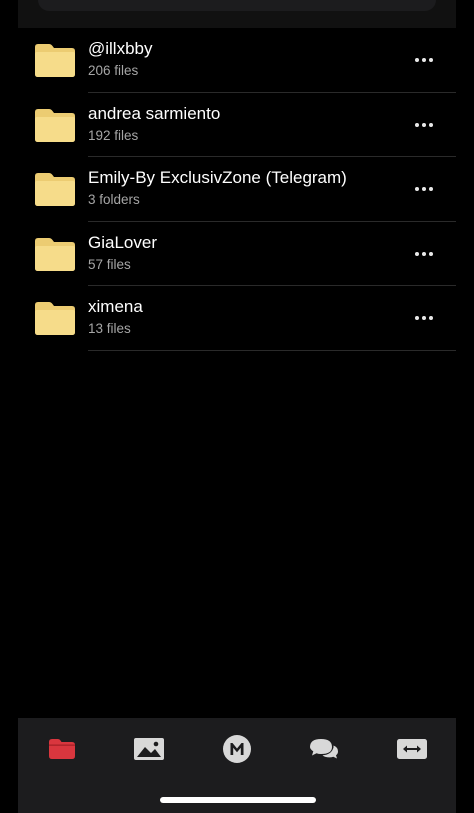  Describe the element at coordinates (109, 328) in the screenshot. I see `folder-item-count: 13 files` at that location.